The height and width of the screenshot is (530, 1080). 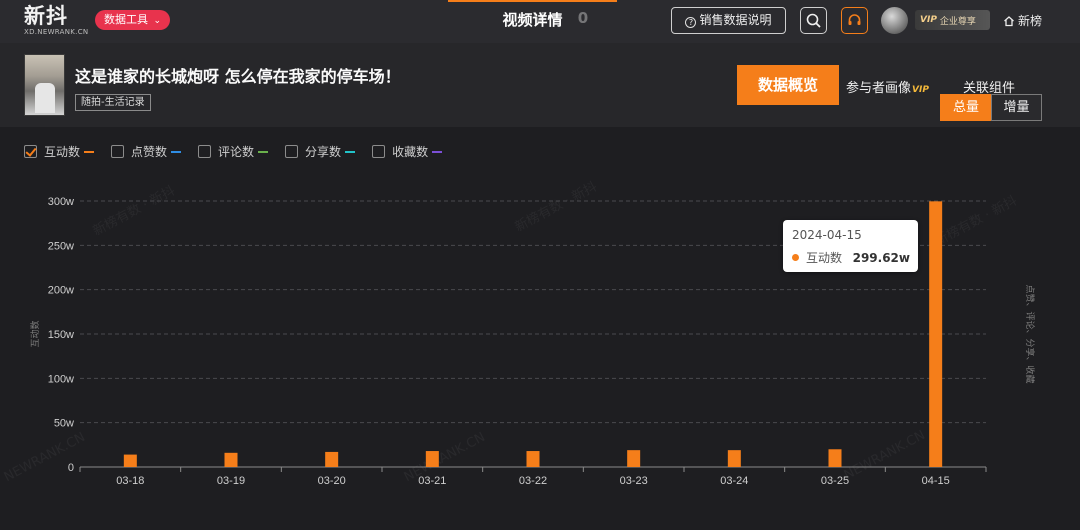 I want to click on search-button, so click(x=813, y=20).